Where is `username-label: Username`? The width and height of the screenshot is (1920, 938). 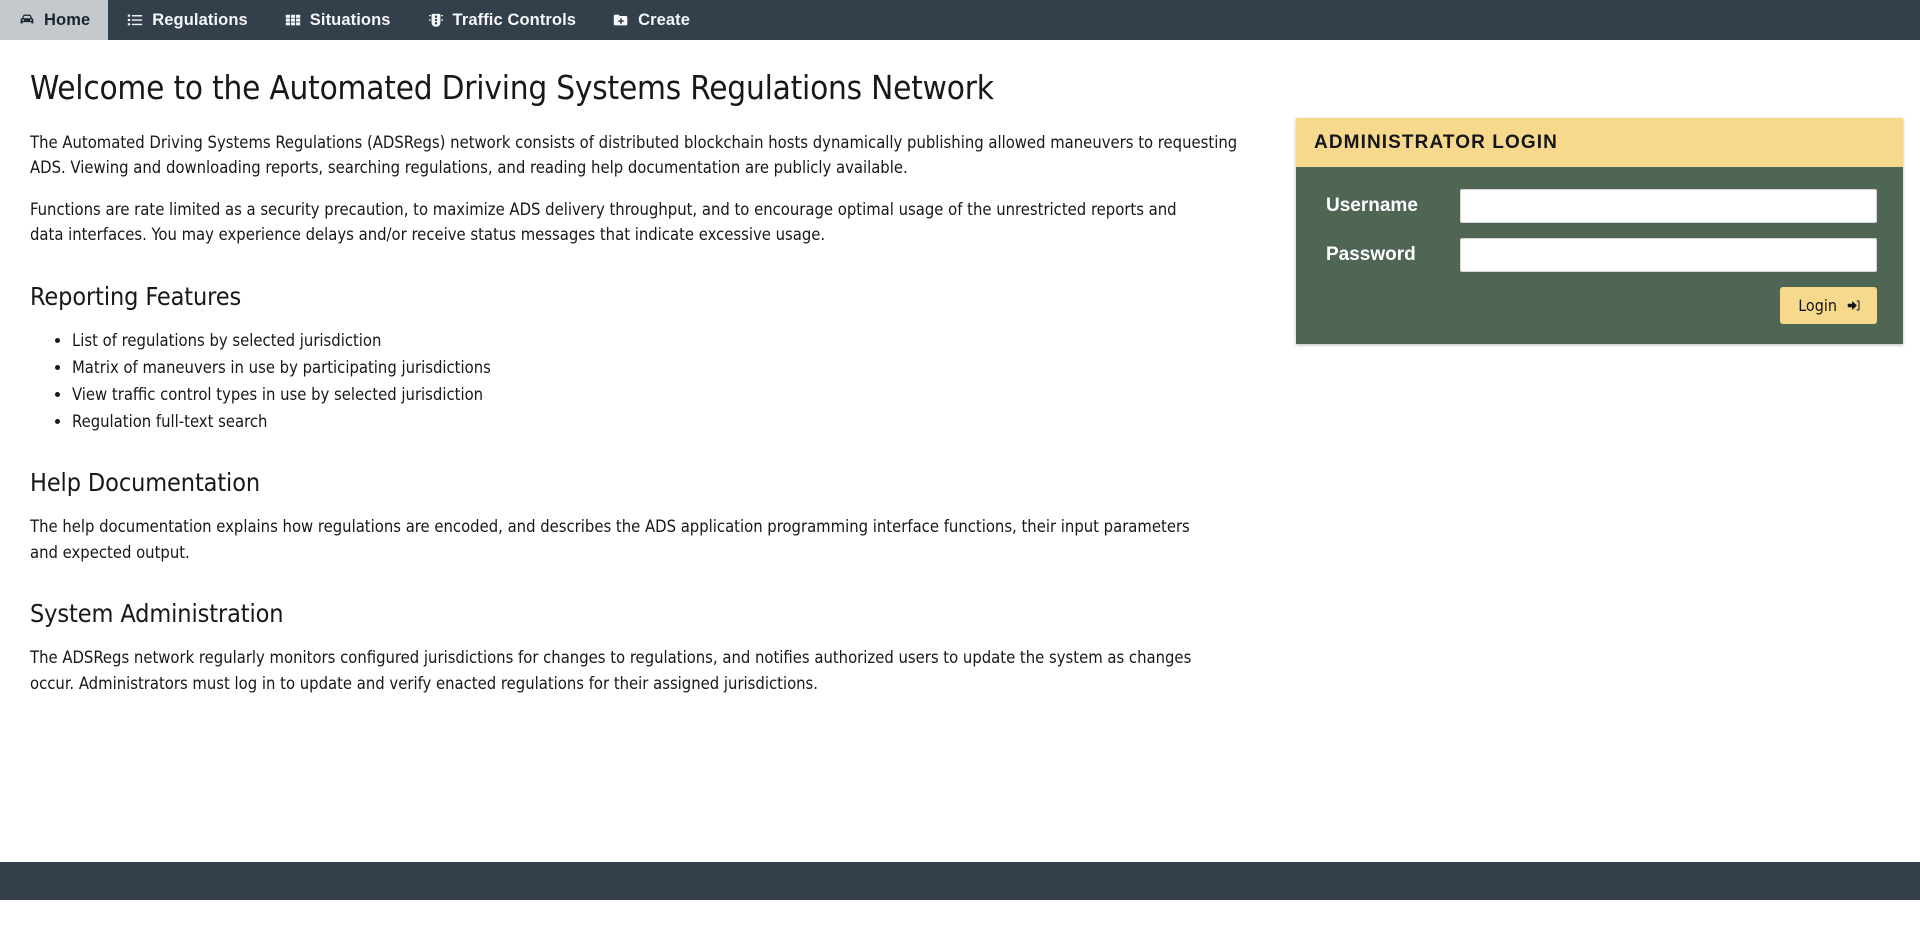 username-label: Username is located at coordinates (1372, 205).